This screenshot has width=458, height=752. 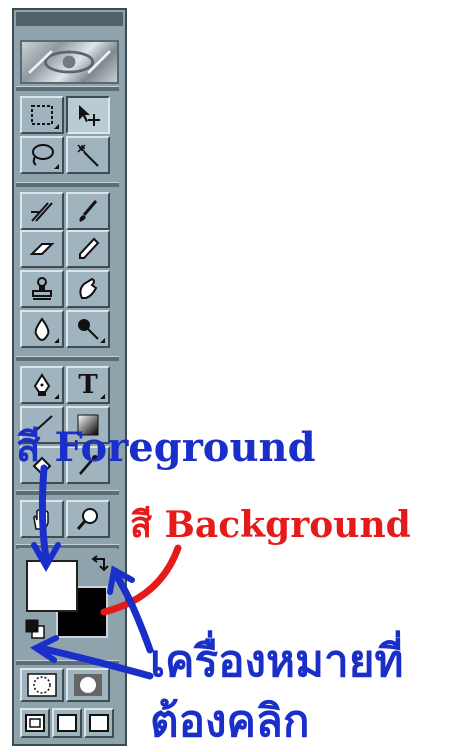 I want to click on airbrush-icon, so click(x=42, y=212).